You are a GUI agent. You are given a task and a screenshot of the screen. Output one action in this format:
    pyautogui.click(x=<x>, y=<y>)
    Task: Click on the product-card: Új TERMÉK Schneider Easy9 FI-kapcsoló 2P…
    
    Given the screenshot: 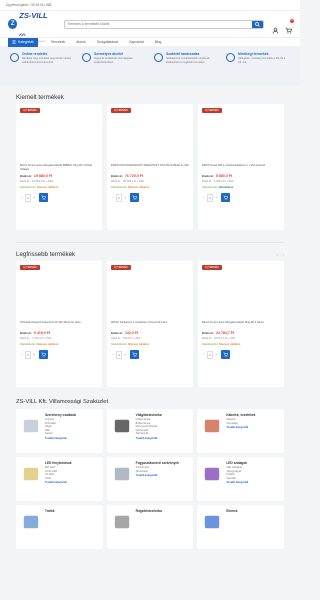 What is the action you would take?
    pyautogui.click(x=59, y=324)
    